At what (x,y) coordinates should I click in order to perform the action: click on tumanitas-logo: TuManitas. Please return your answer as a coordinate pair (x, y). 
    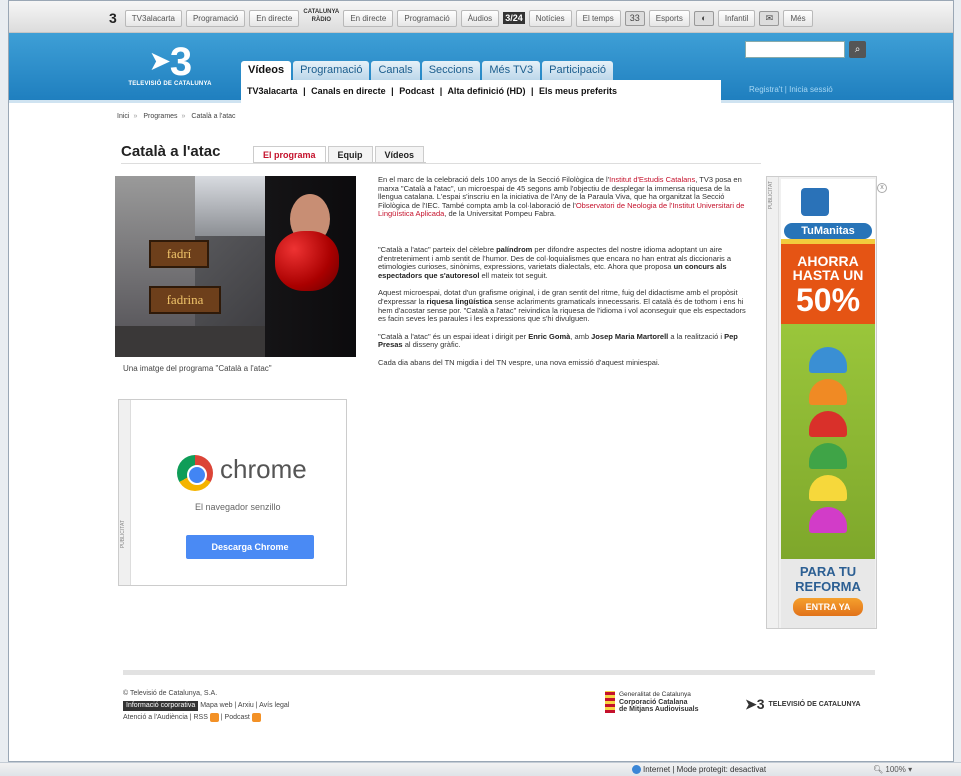
    Looking at the image, I should click on (828, 231).